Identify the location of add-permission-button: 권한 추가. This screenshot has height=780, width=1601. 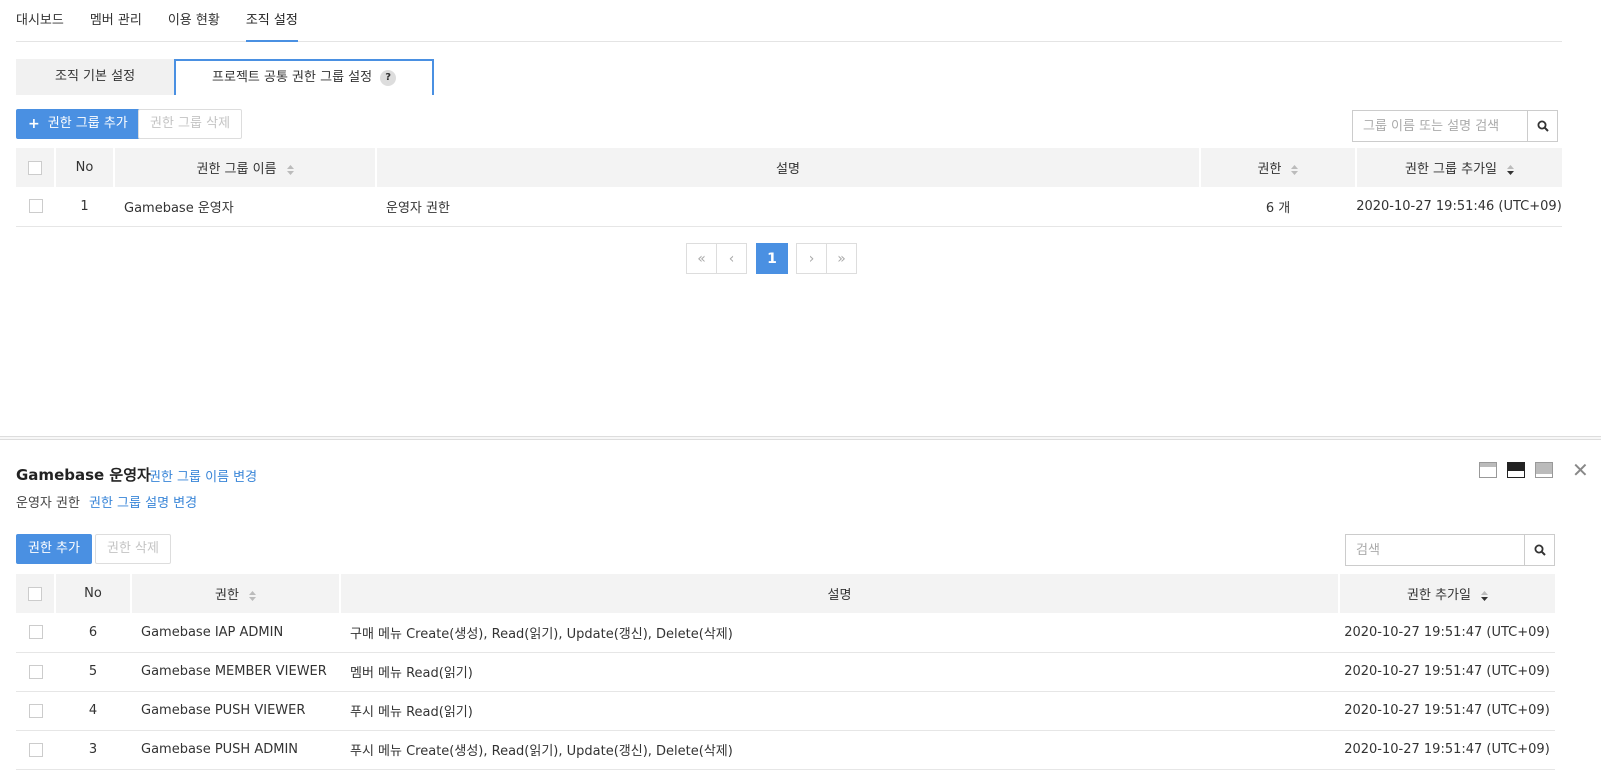
(54, 549).